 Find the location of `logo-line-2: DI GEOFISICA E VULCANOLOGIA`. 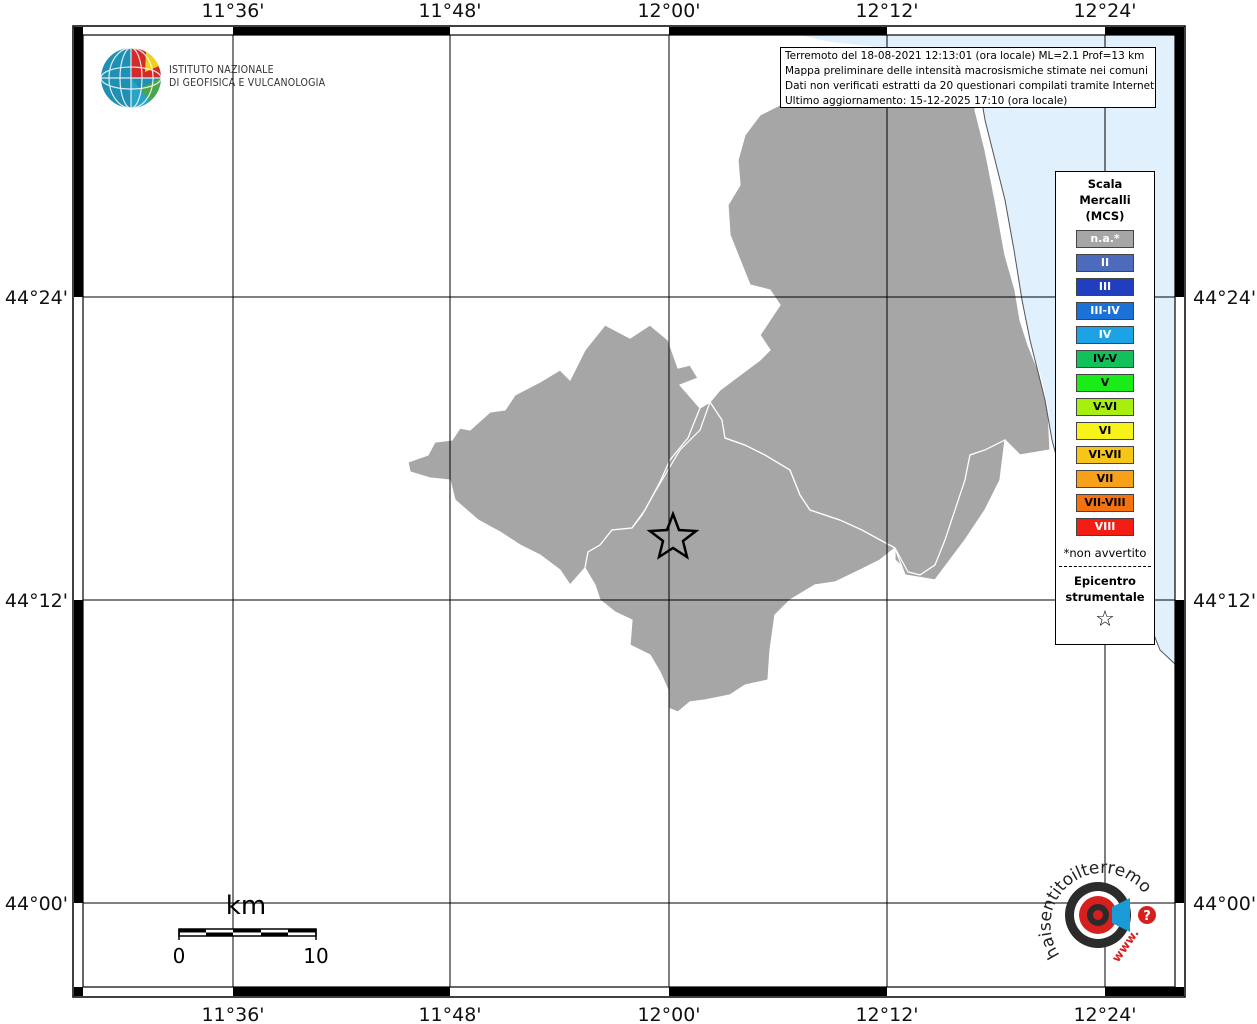

logo-line-2: DI GEOFISICA E VULCANOLOGIA is located at coordinates (247, 83).